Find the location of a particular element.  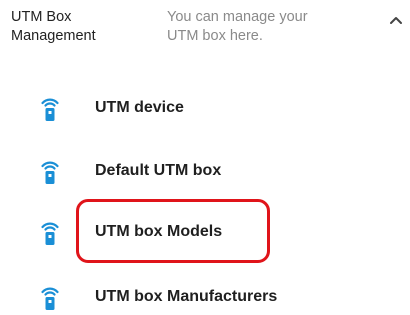

section-title: UTM Box Management is located at coordinates (53, 26).